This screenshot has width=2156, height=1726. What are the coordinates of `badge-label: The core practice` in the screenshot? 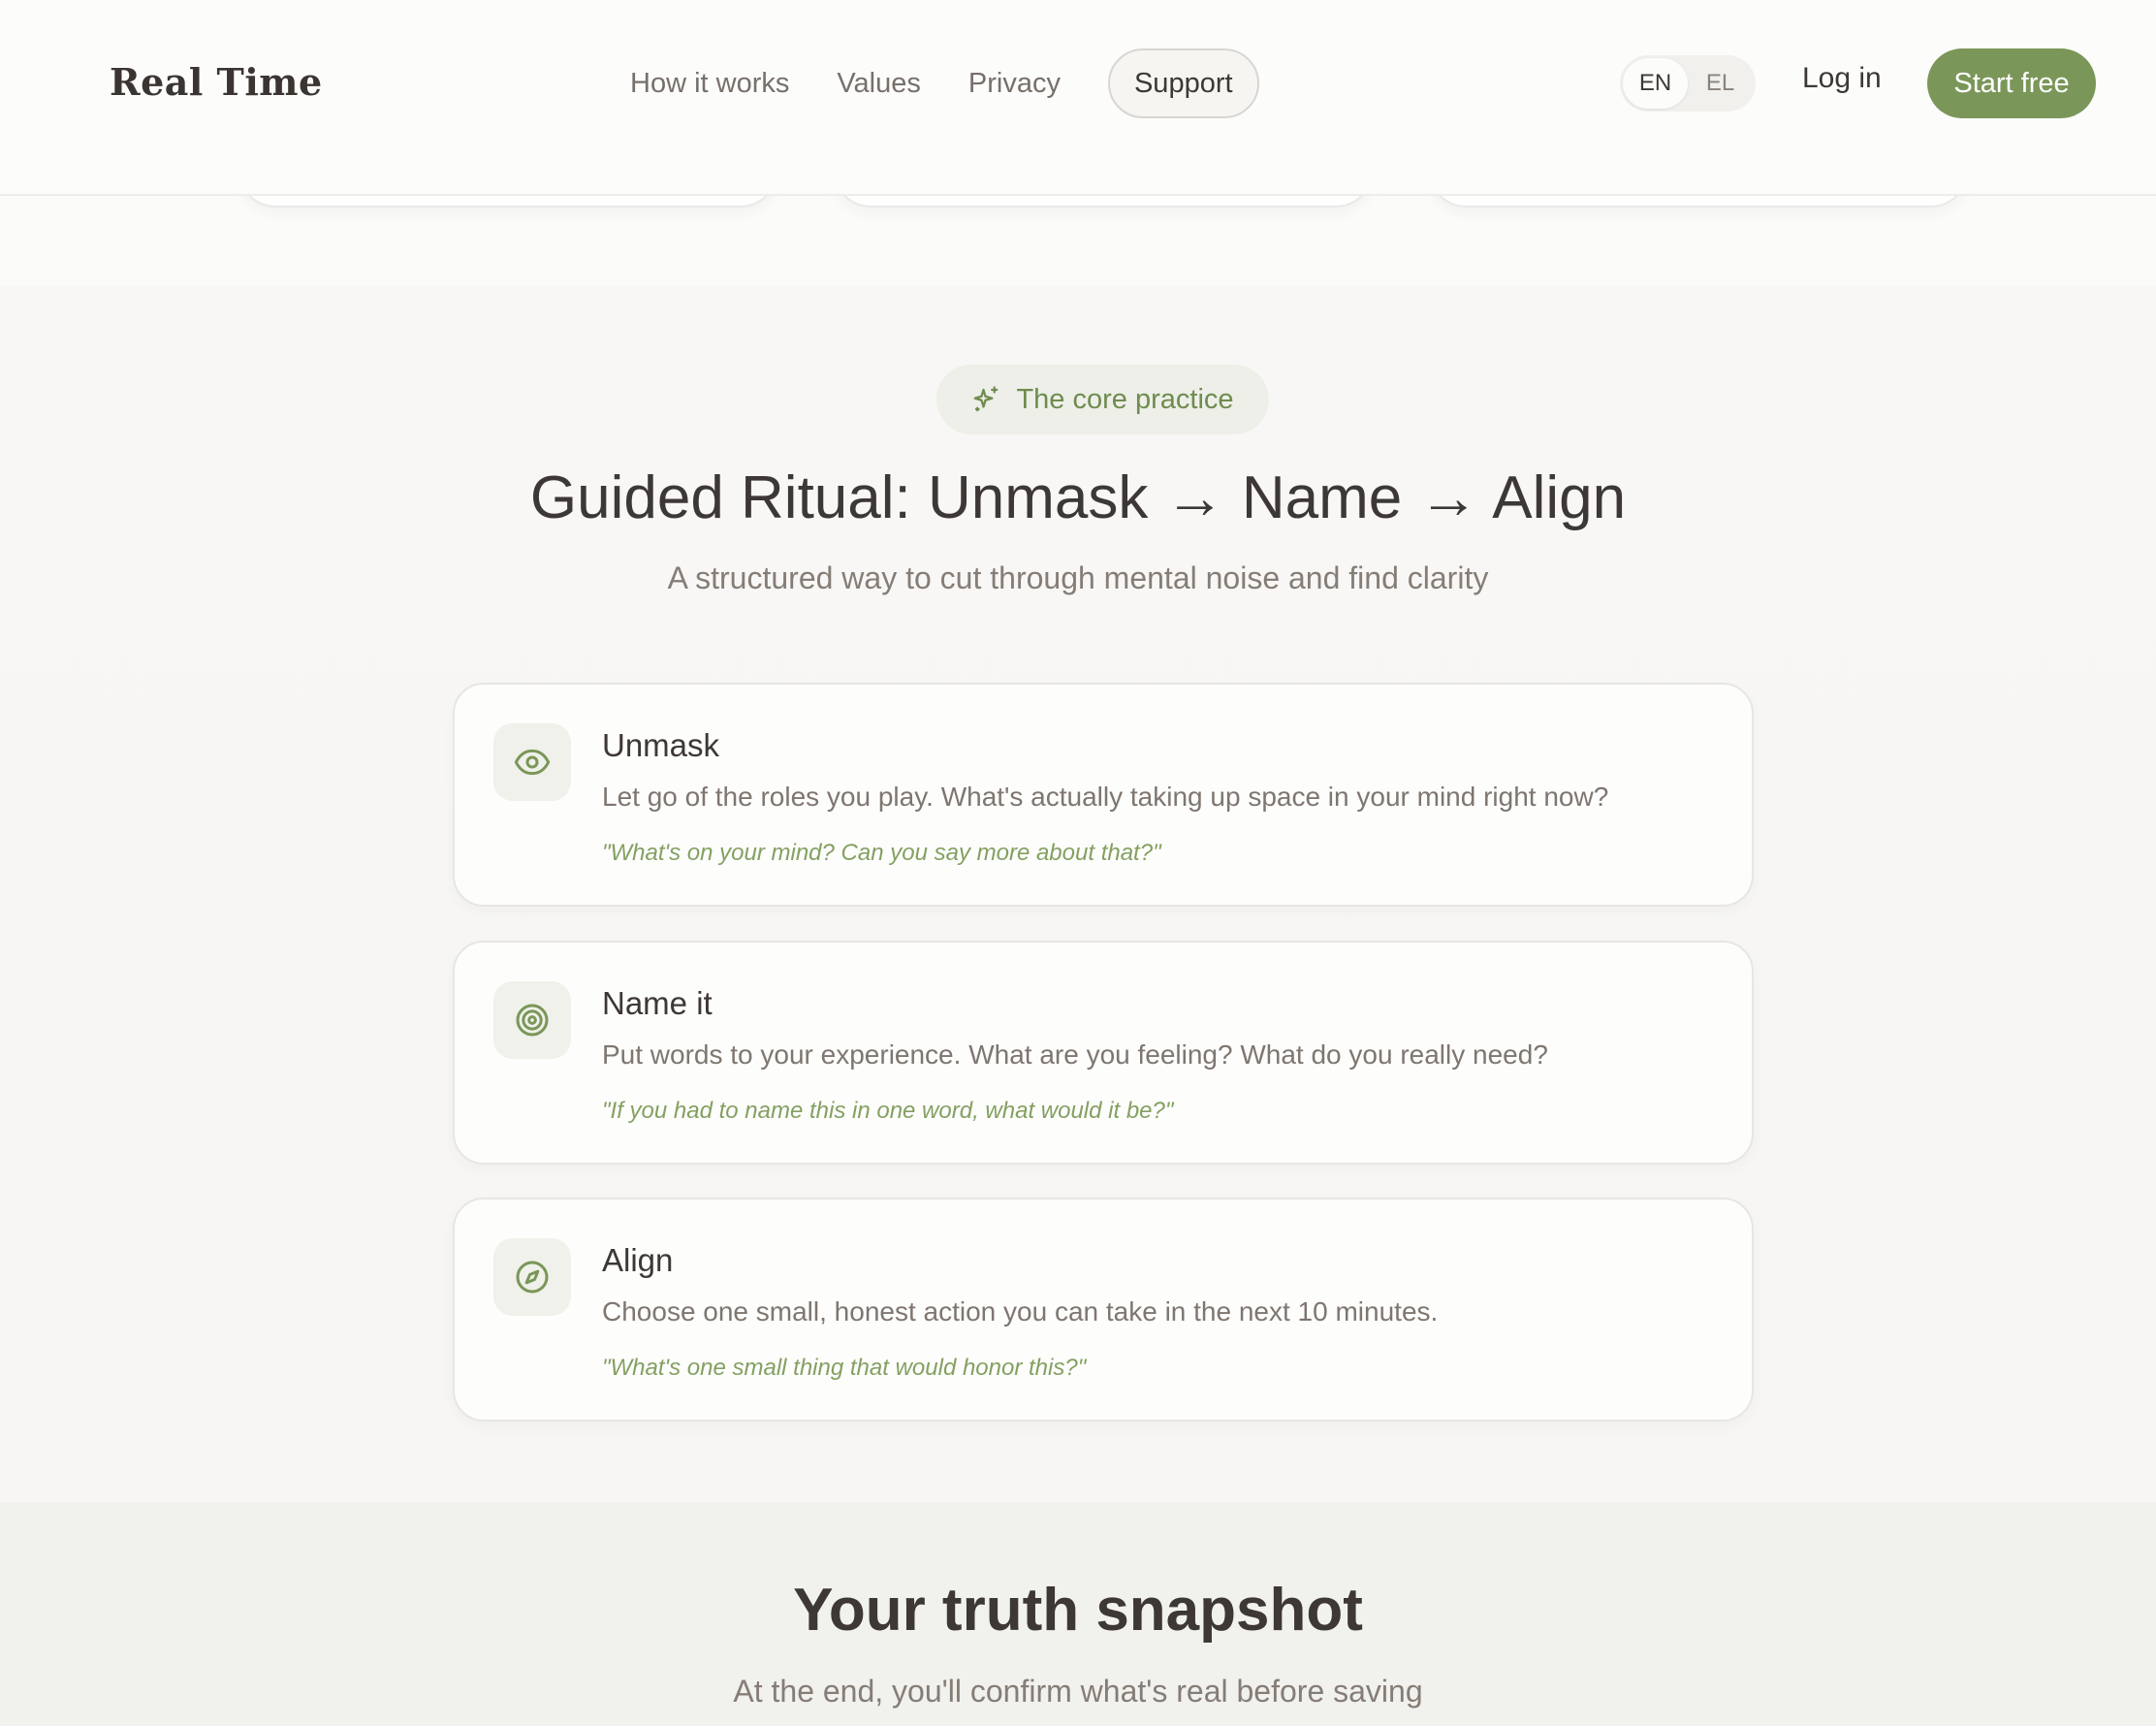 It's located at (1125, 399).